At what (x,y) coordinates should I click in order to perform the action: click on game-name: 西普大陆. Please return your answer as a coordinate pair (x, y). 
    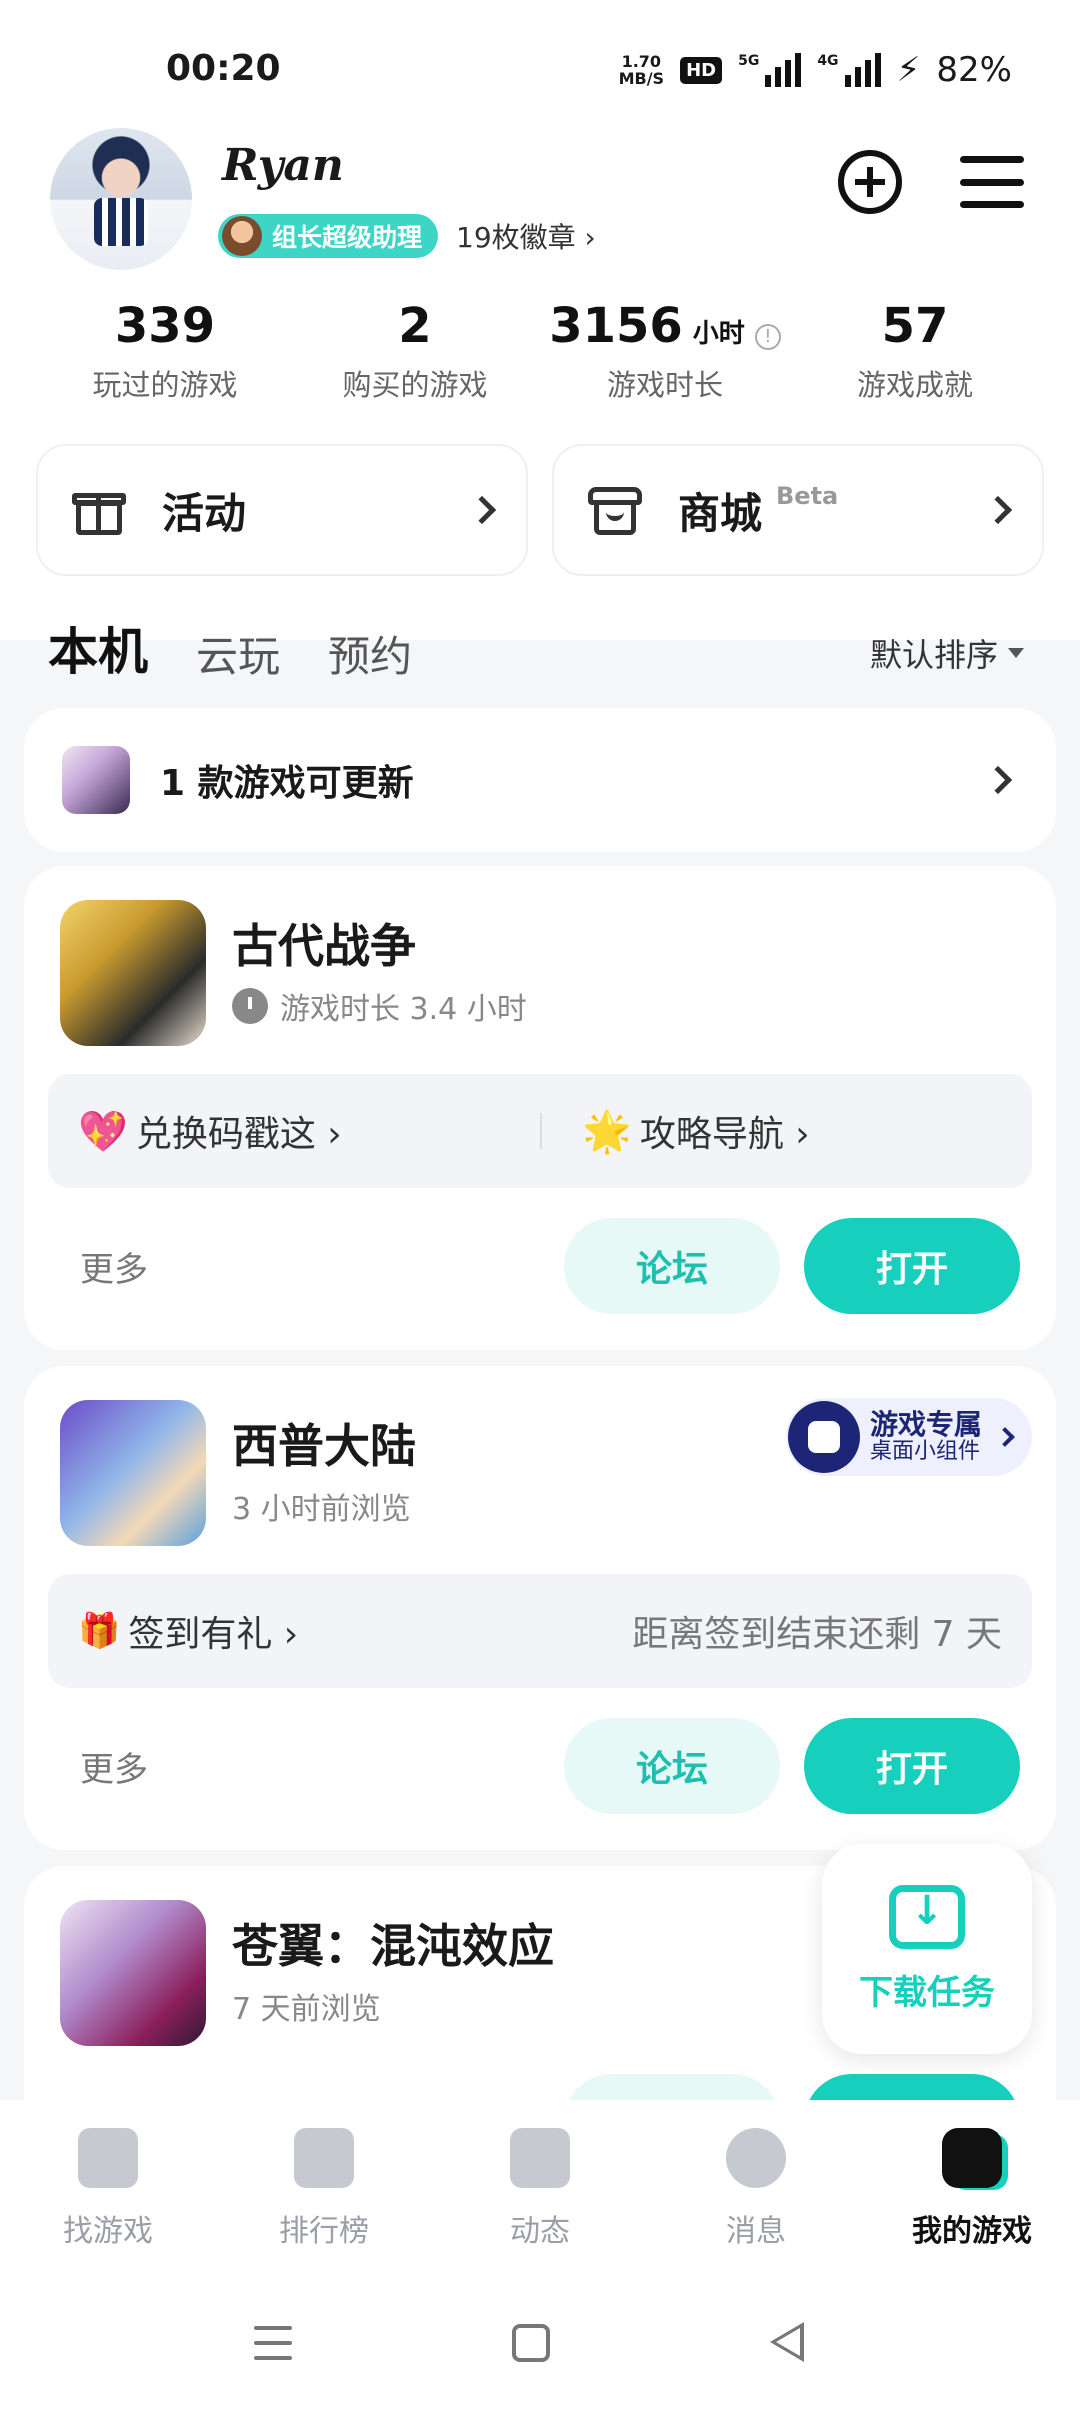
    Looking at the image, I should click on (324, 1446).